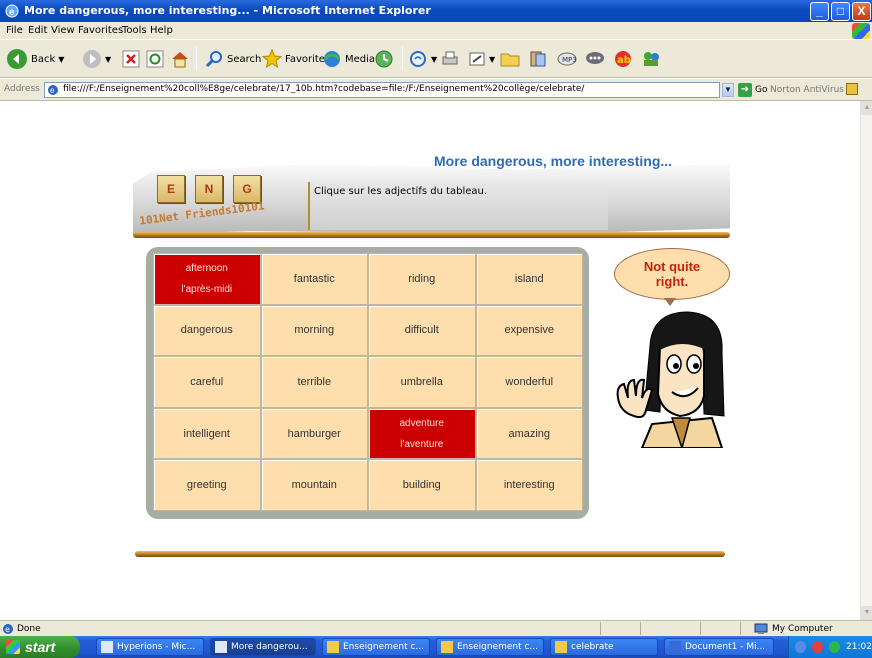  I want to click on maximize-button: □, so click(840, 11).